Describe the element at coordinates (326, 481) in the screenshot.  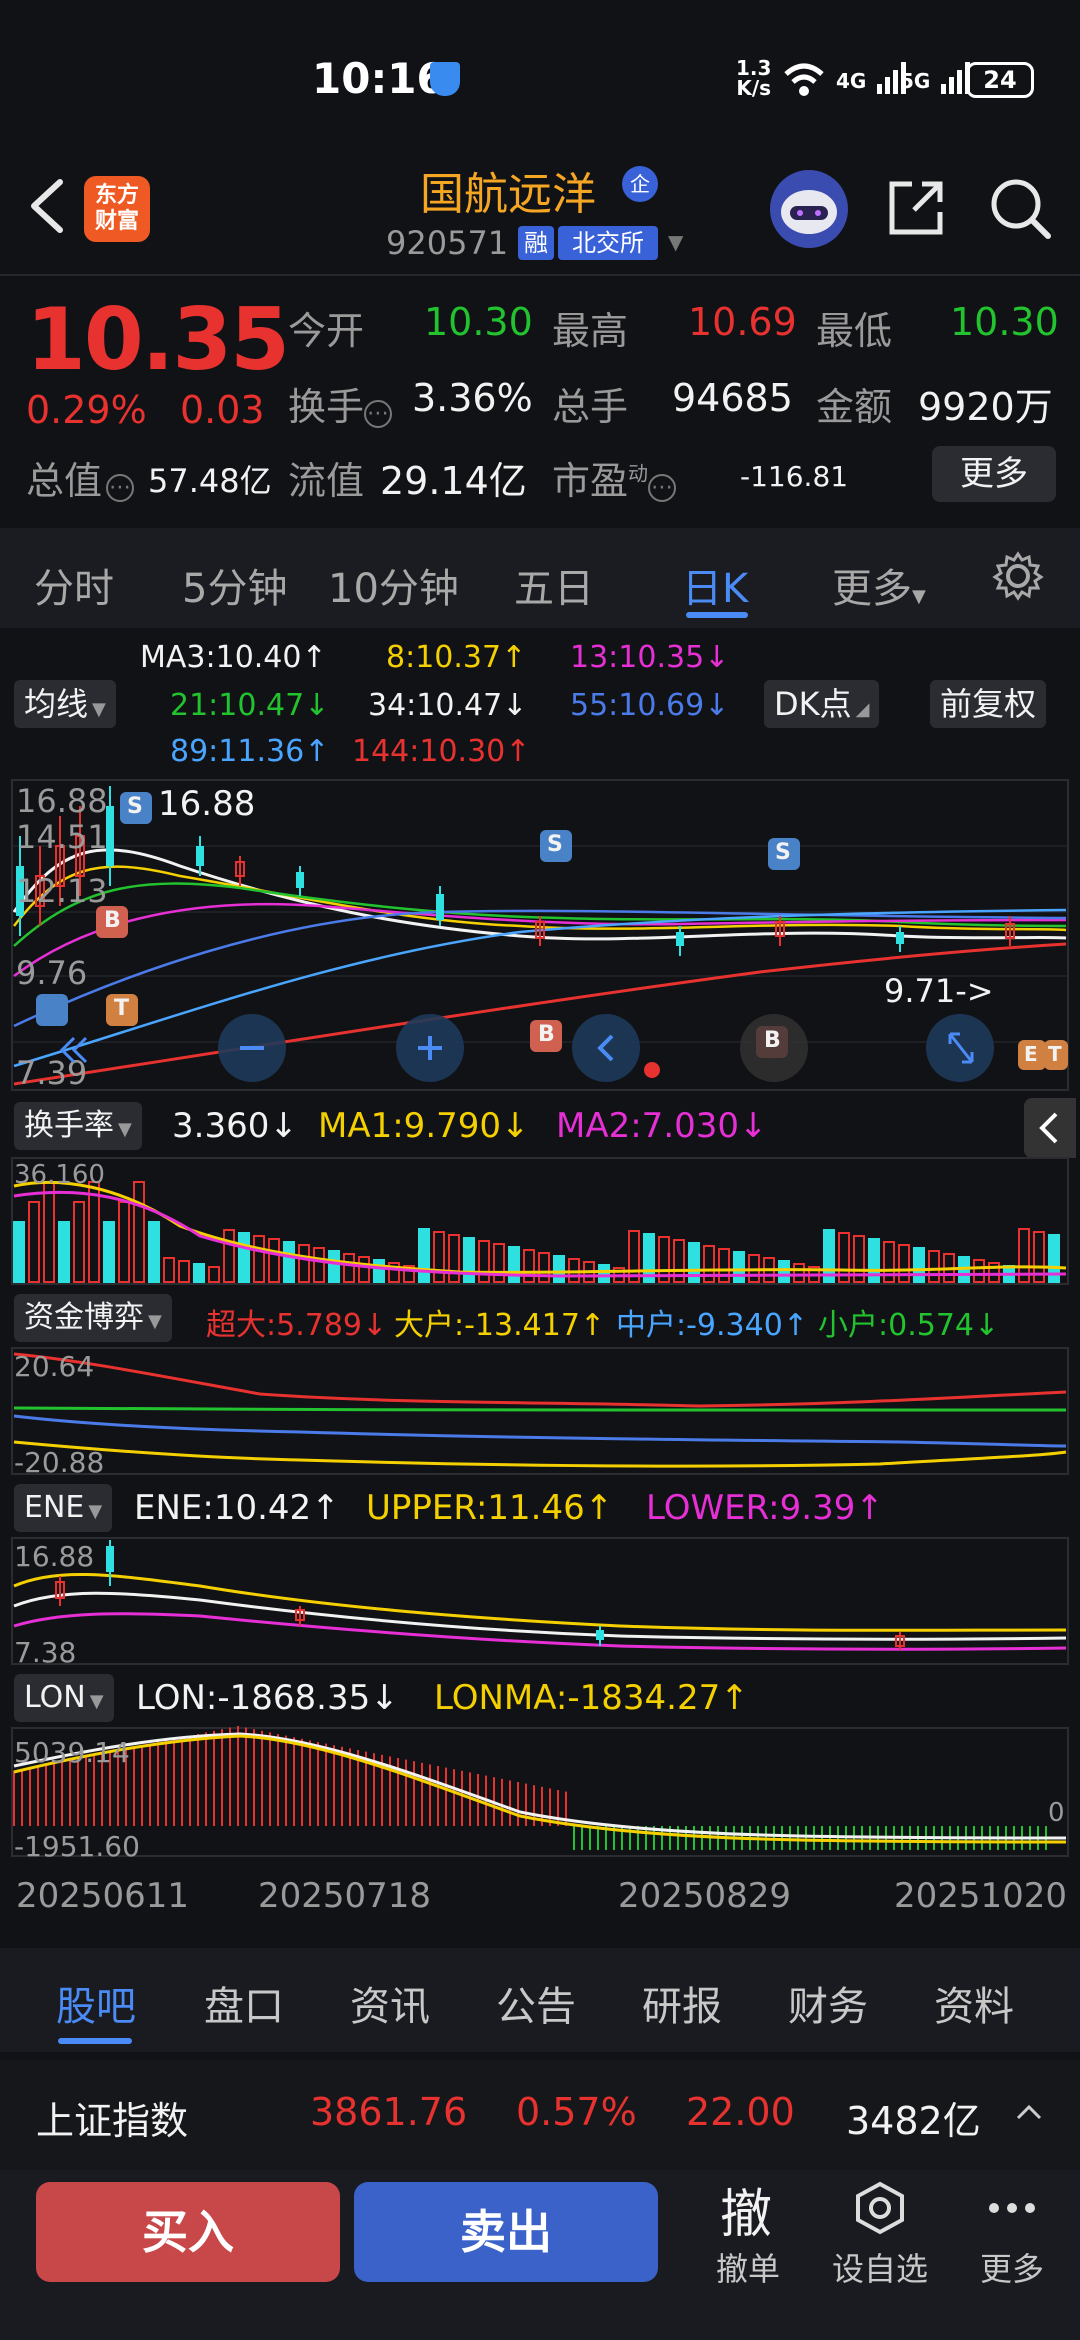
I see `float-cap-label: 流值` at that location.